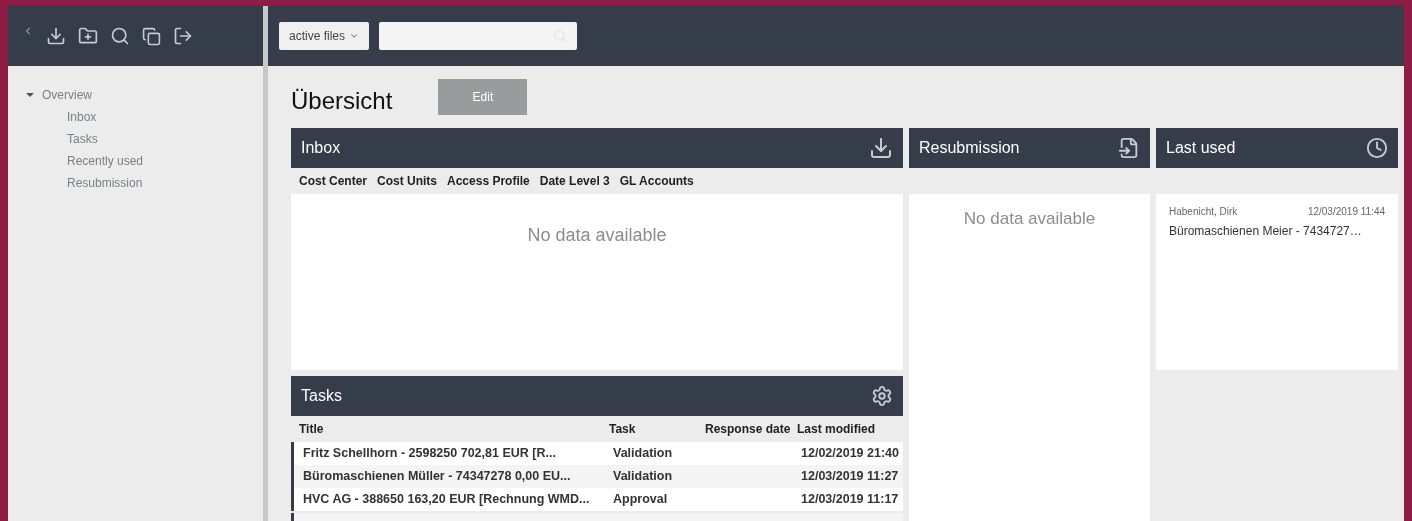  I want to click on table-cell-text: 12/02/2019 21:40, so click(850, 454).